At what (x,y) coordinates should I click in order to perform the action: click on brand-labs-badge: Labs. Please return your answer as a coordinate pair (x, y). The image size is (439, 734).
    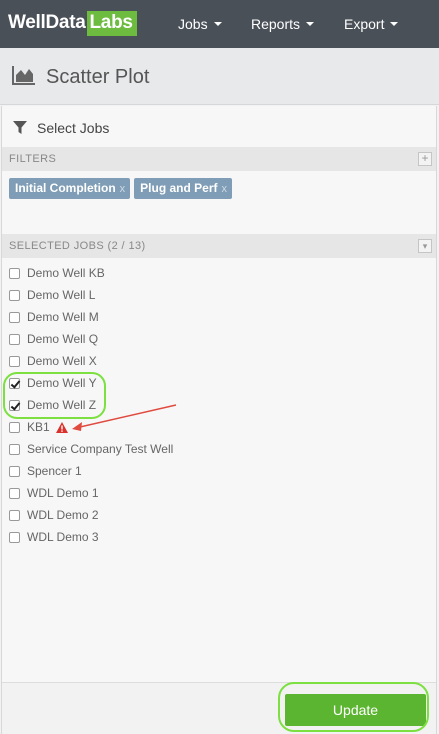
    Looking at the image, I should click on (111, 23).